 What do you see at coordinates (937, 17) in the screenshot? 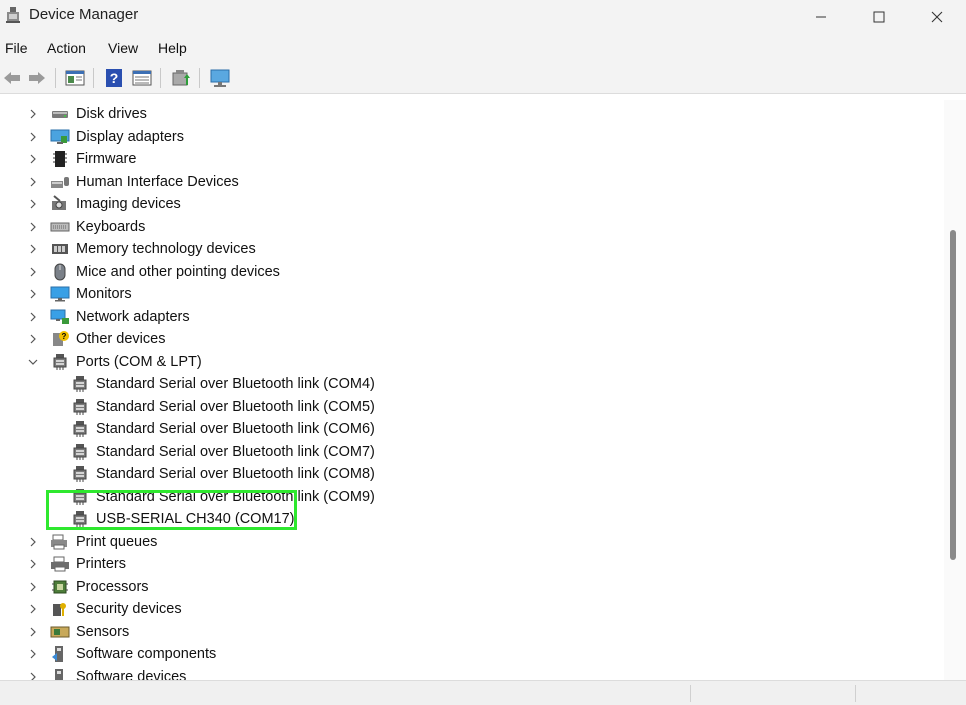
I see `close-button` at bounding box center [937, 17].